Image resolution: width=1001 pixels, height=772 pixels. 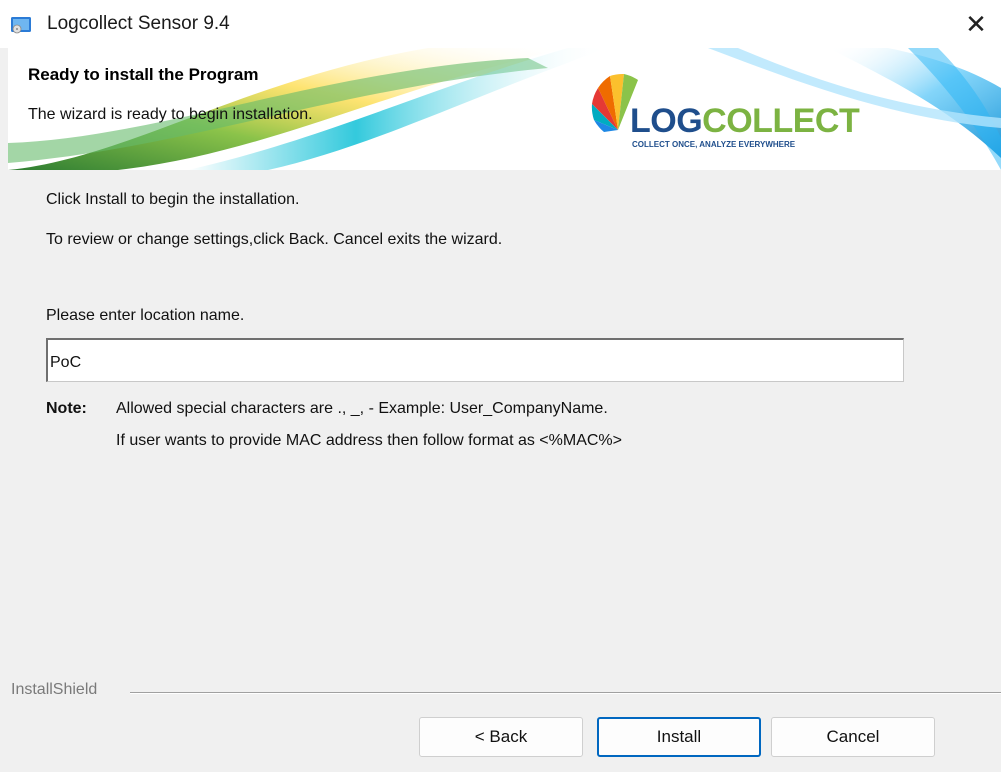 What do you see at coordinates (145, 315) in the screenshot?
I see `location-label: Please enter location name.` at bounding box center [145, 315].